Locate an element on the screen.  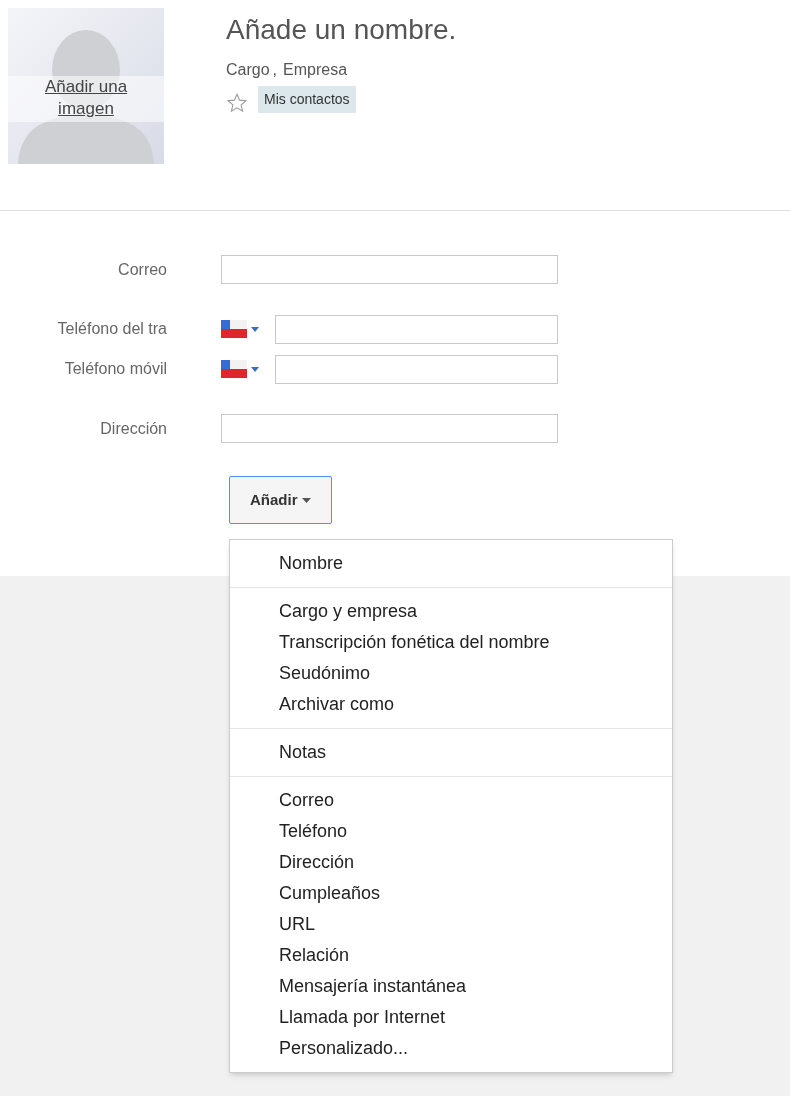
contact-name-field: Añade un nombre. is located at coordinates (341, 30).